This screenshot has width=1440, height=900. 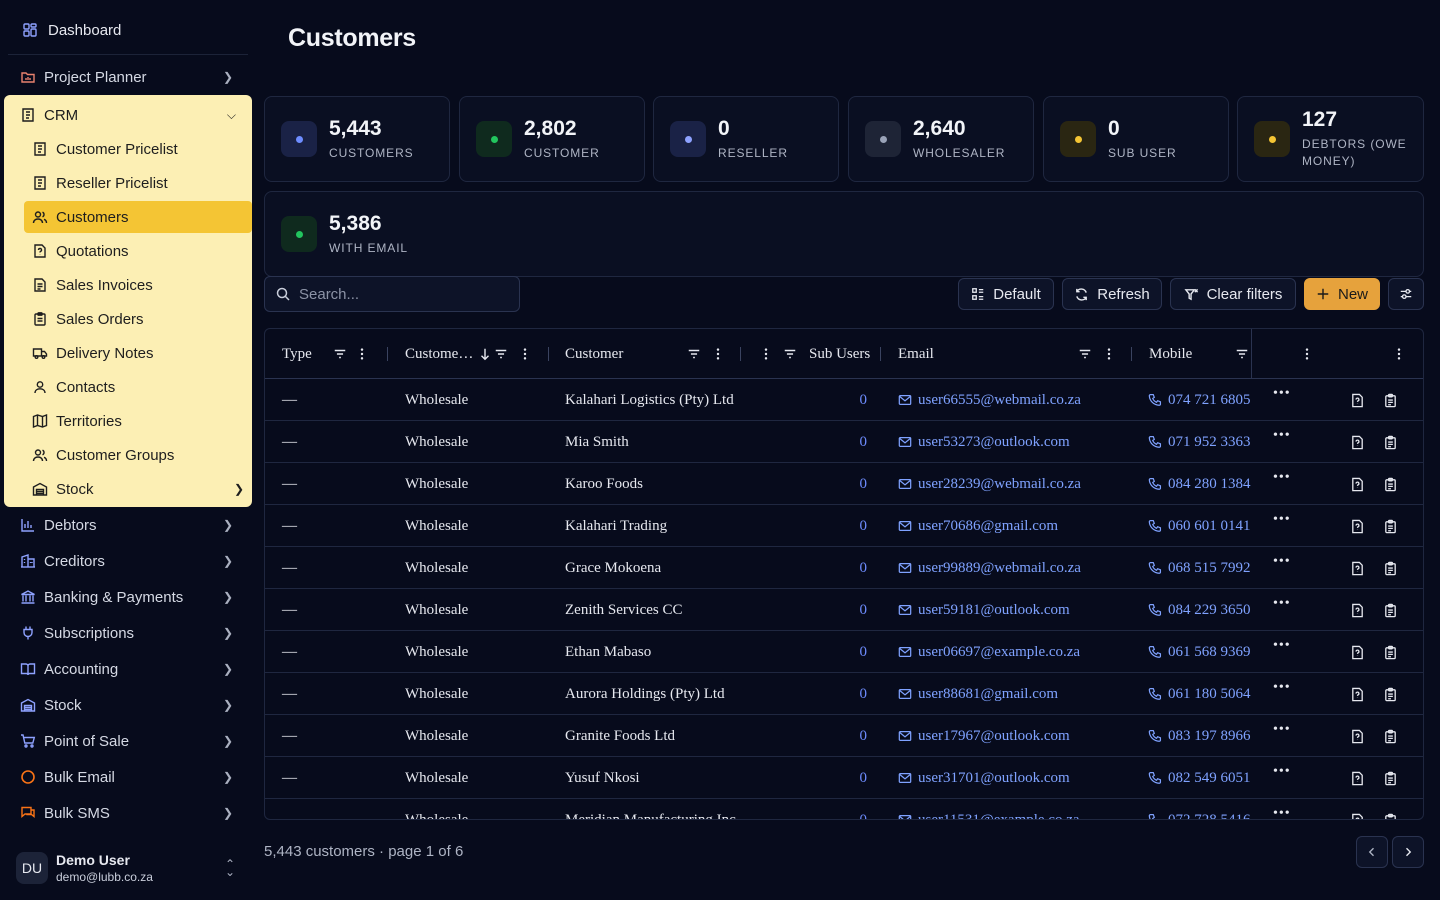 I want to click on email-link: user53273@outlook.com, so click(x=994, y=442).